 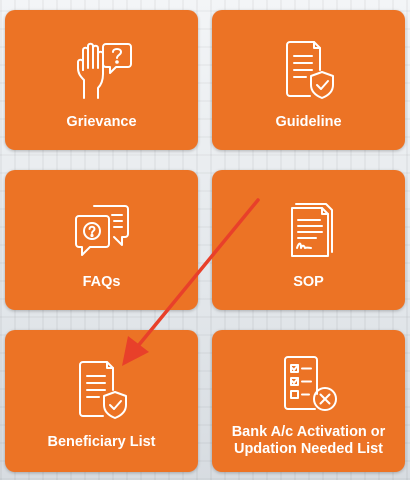 I want to click on checklist-cancel-icon, so click(x=309, y=382).